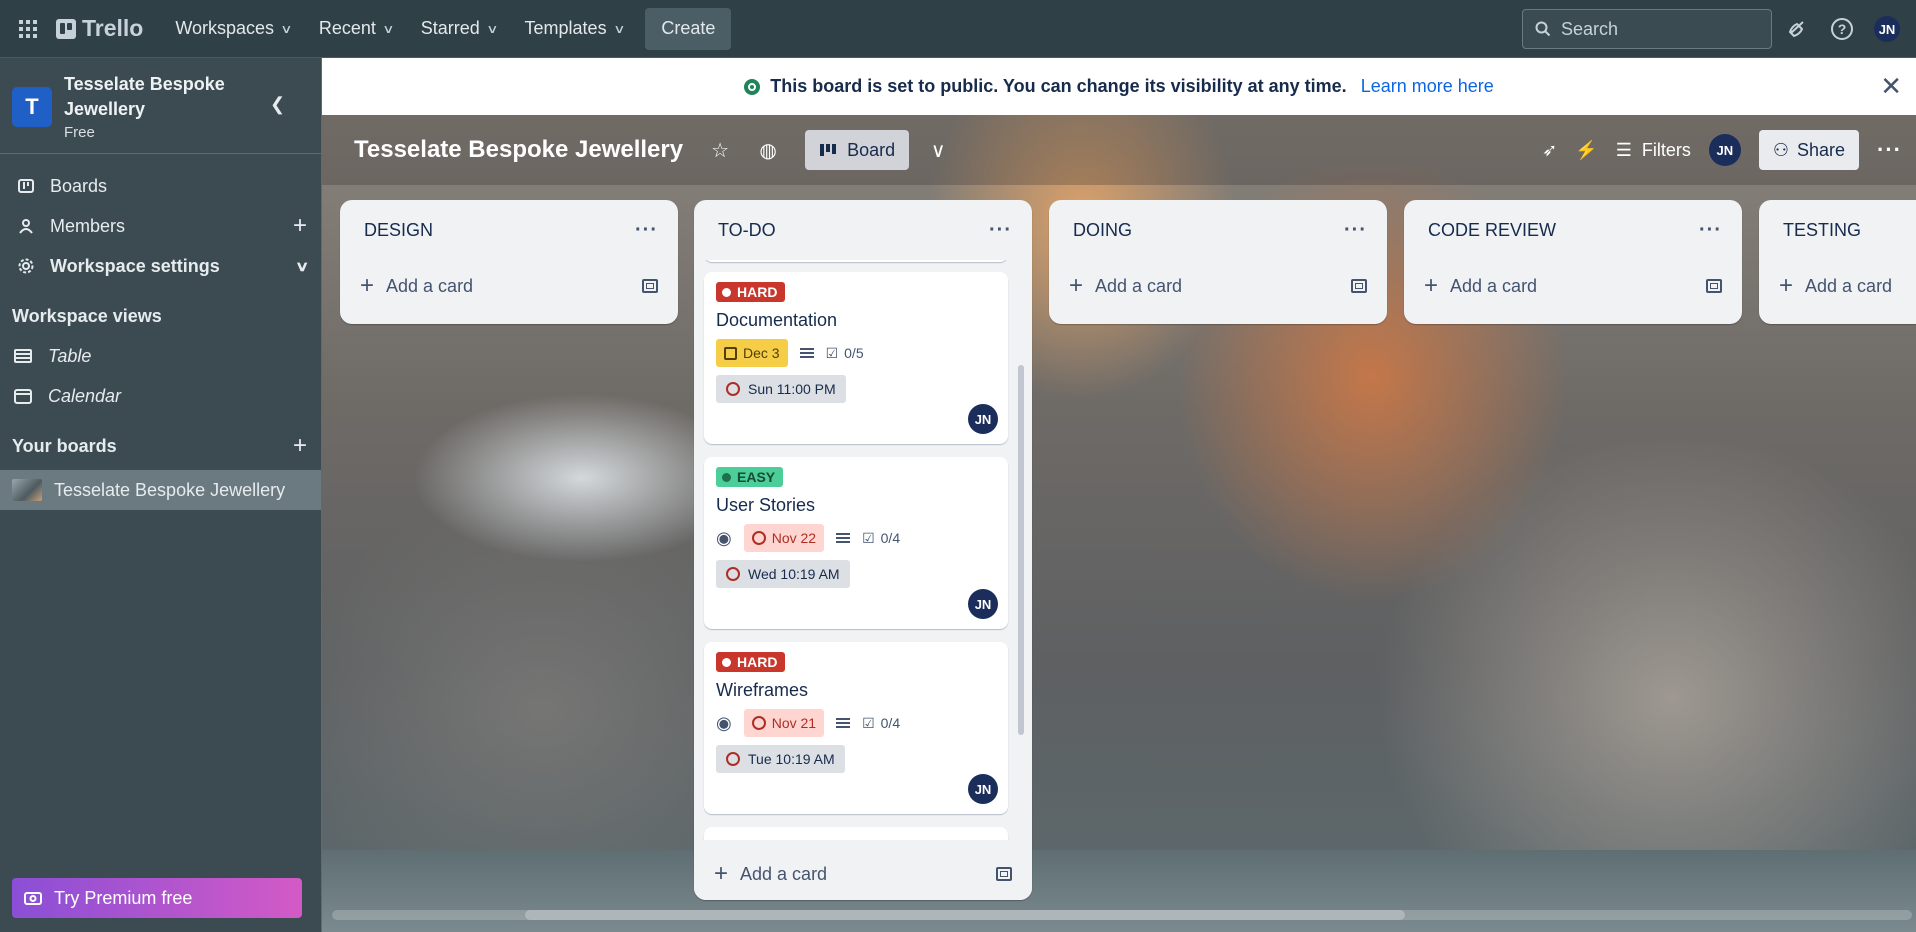  Describe the element at coordinates (752, 353) in the screenshot. I see `due-date-badge: Dec 3` at that location.